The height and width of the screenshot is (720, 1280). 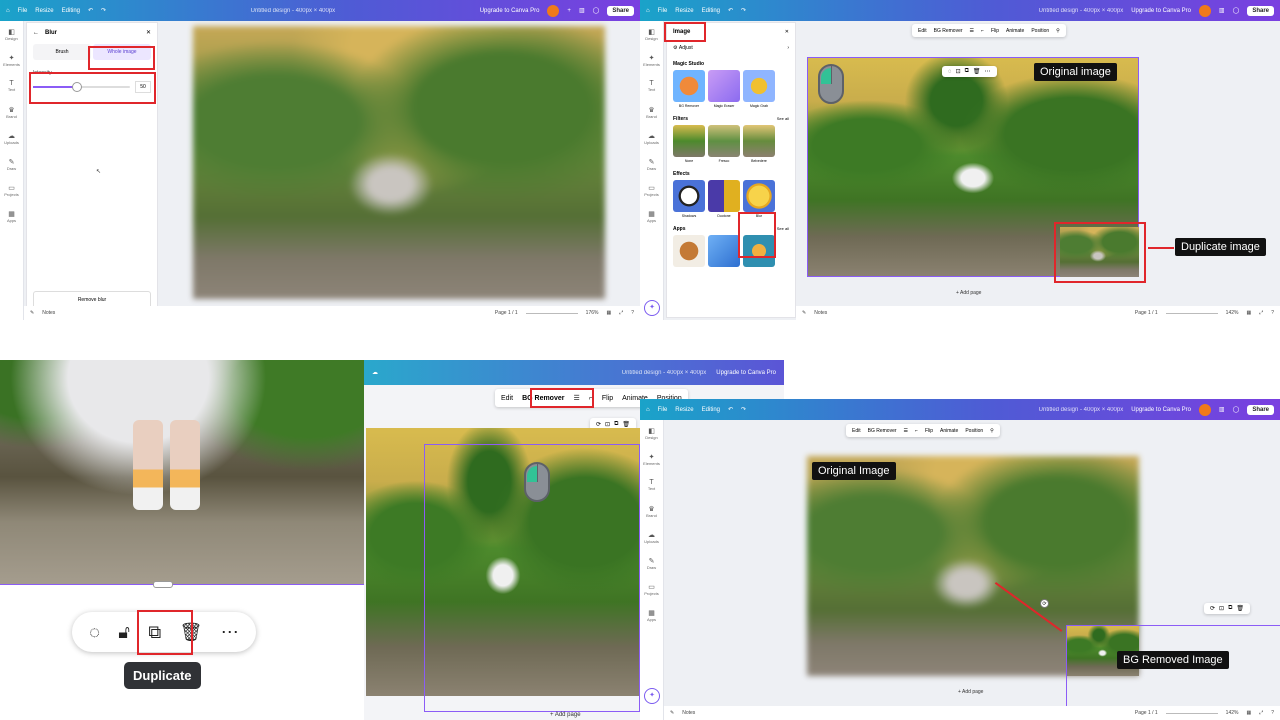 What do you see at coordinates (759, 89) in the screenshot?
I see `magic-grab: Magic Grab` at bounding box center [759, 89].